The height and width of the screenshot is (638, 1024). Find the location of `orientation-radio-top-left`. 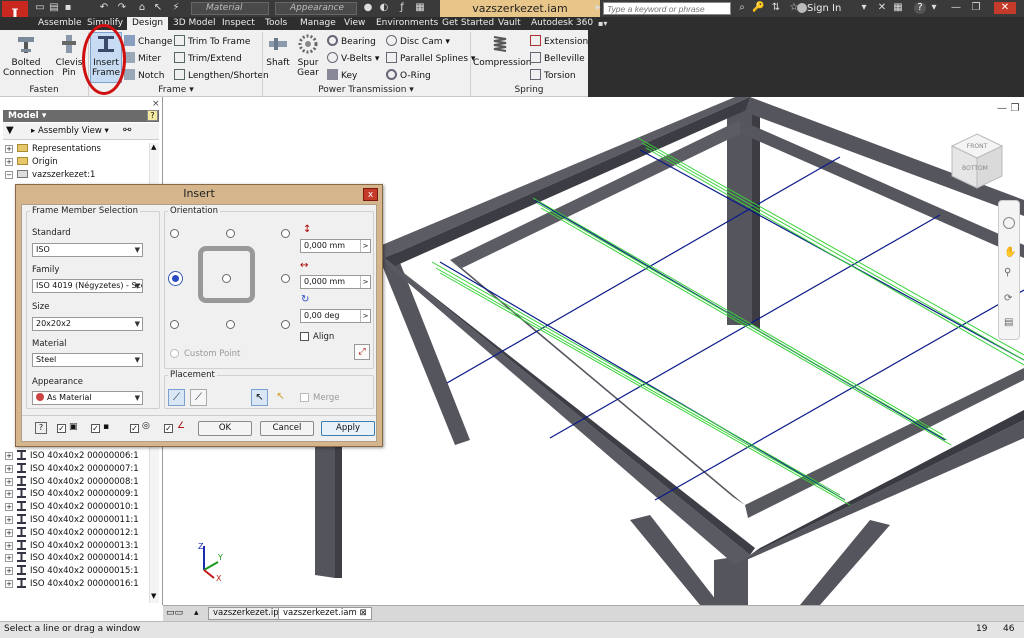

orientation-radio-top-left is located at coordinates (174, 233).